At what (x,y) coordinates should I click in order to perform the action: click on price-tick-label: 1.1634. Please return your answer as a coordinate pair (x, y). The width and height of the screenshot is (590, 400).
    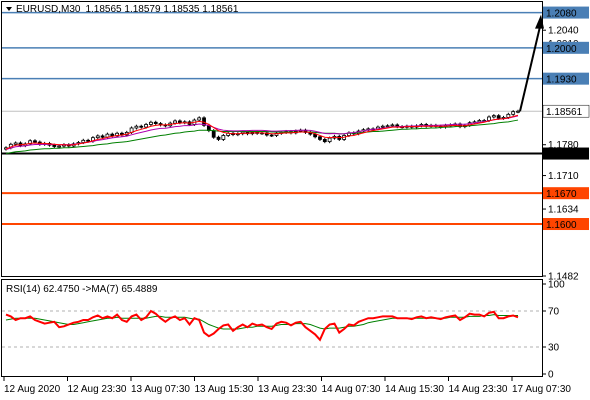
    Looking at the image, I should click on (563, 210).